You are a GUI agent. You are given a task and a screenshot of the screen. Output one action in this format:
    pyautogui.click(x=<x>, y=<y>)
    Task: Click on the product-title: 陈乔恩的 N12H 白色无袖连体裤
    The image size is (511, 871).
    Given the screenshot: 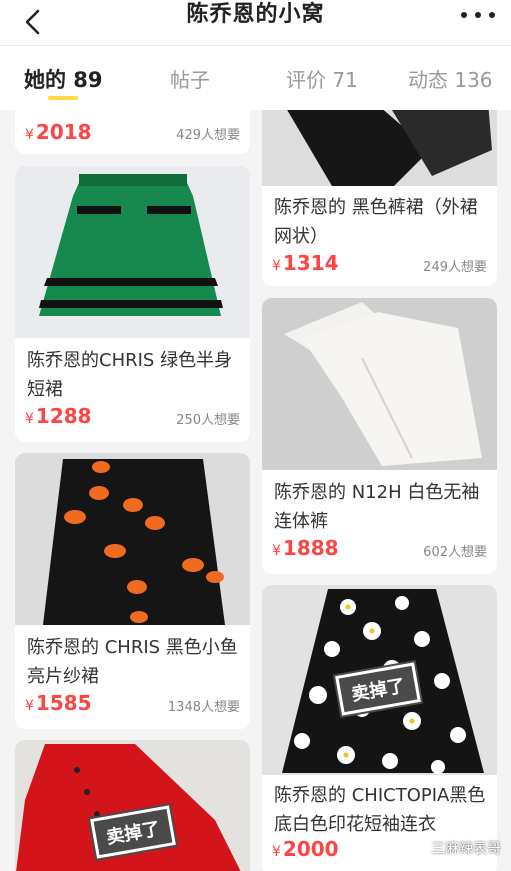 What is the action you would take?
    pyautogui.click(x=377, y=507)
    